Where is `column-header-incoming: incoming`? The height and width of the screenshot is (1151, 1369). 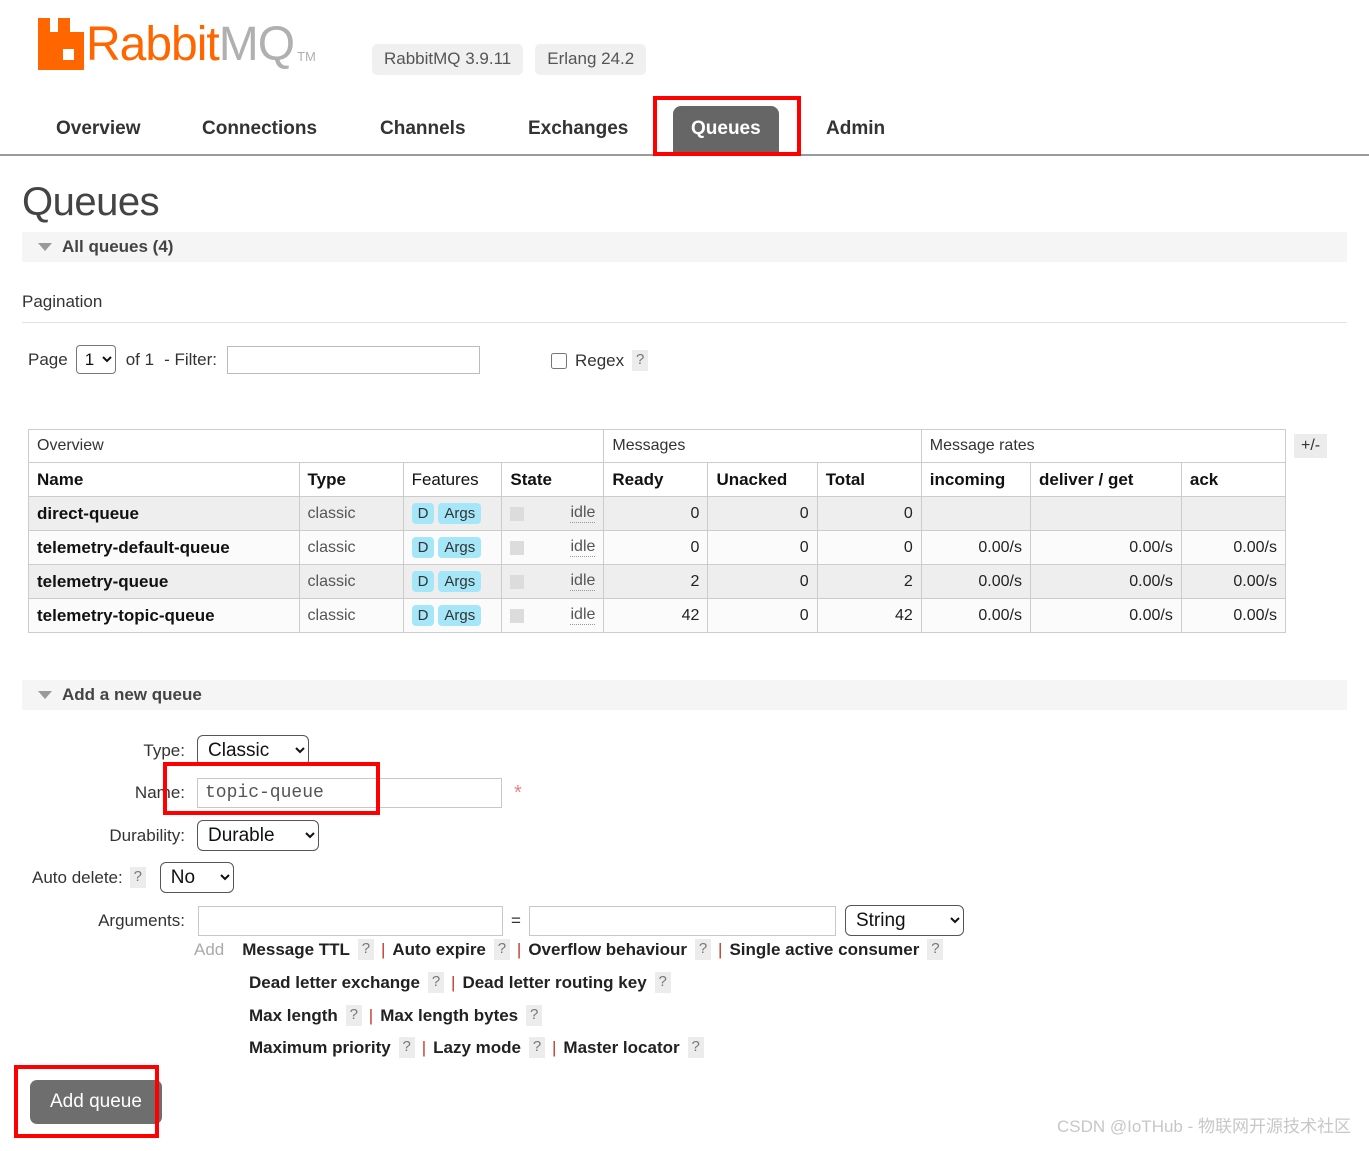
column-header-incoming: incoming is located at coordinates (975, 479).